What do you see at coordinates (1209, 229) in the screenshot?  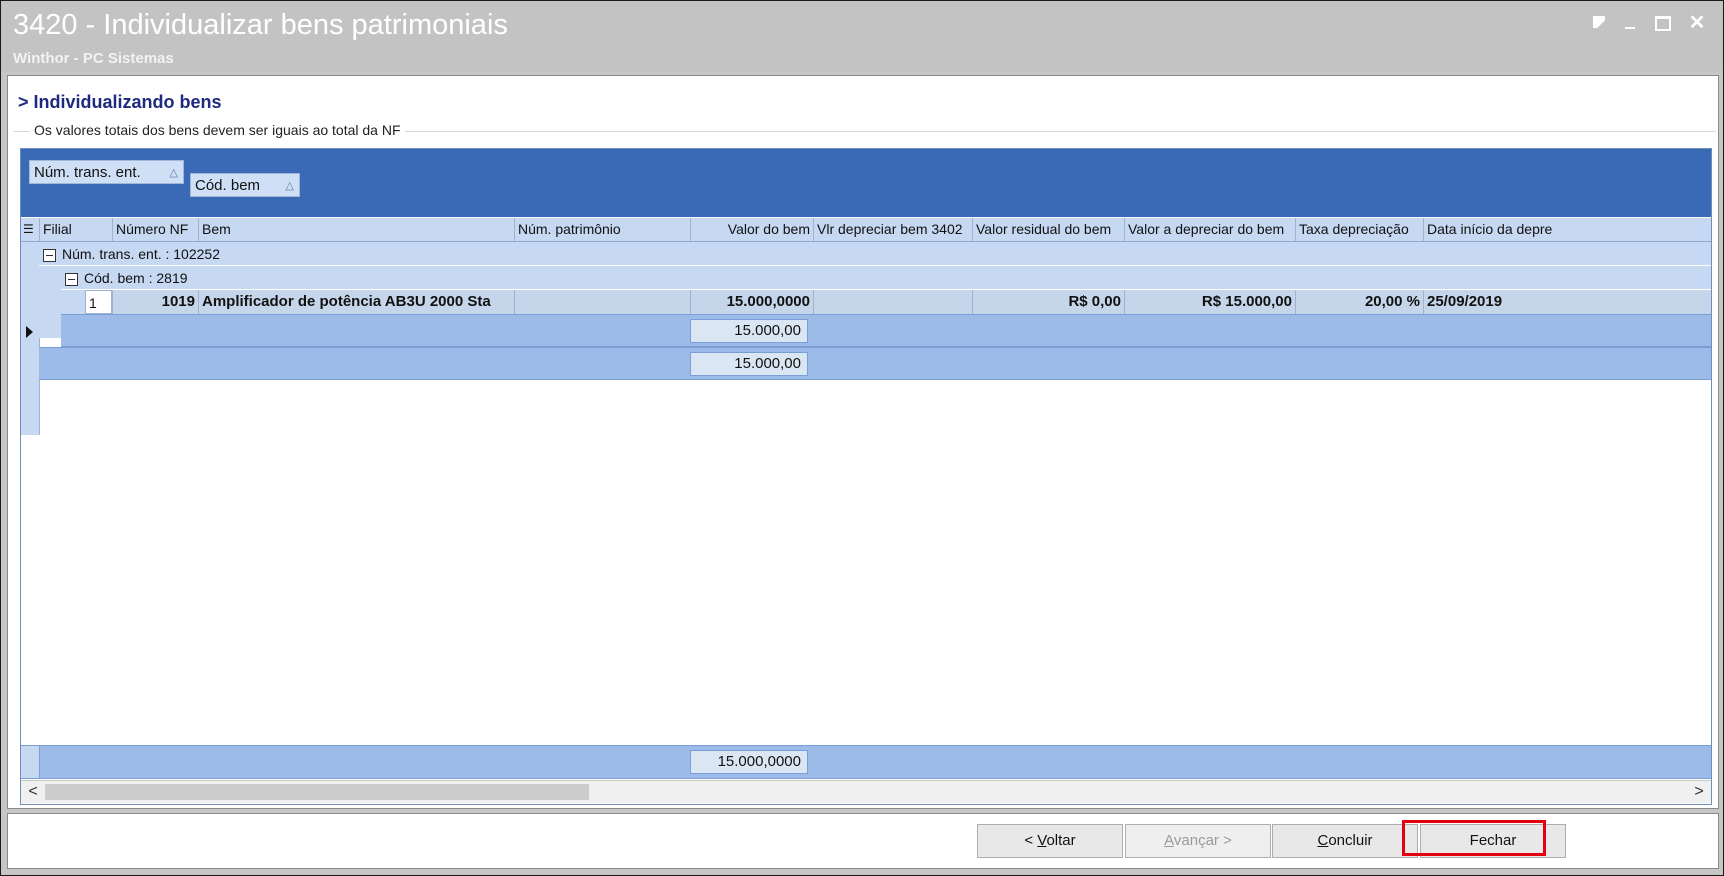 I see `column-header-valor-a-depreciar: Valor a depreciar do bem` at bounding box center [1209, 229].